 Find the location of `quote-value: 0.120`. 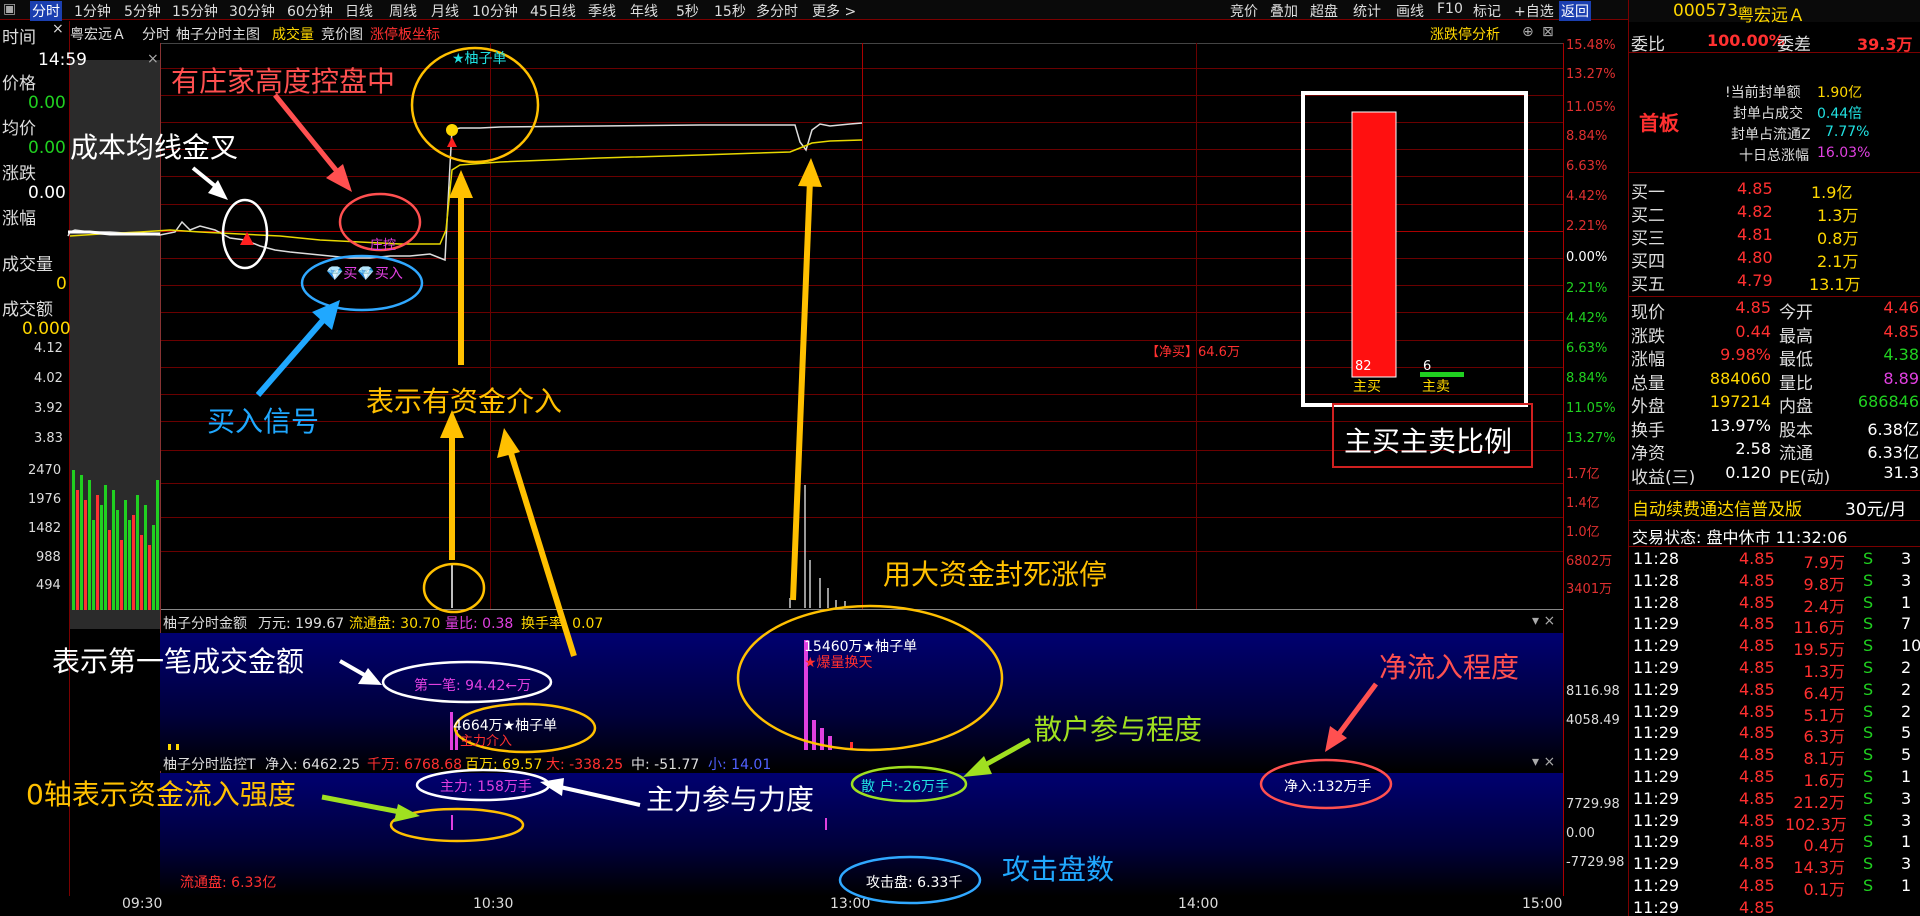

quote-value: 0.120 is located at coordinates (1748, 472).